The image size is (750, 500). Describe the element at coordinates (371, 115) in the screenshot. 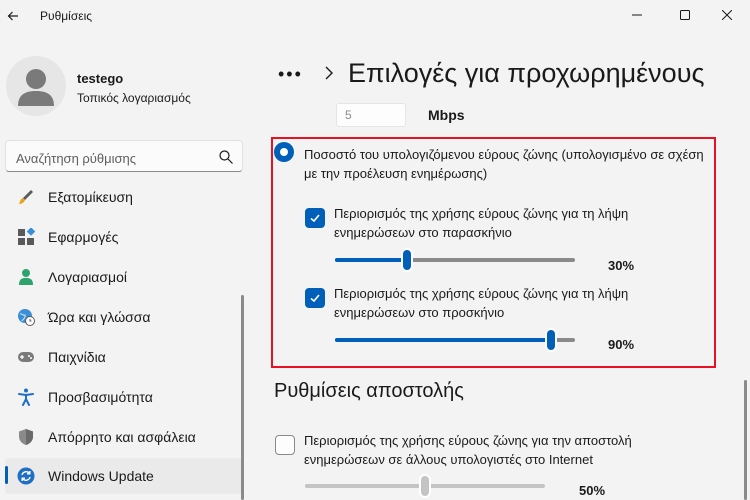

I see `mbps-input: 5` at that location.